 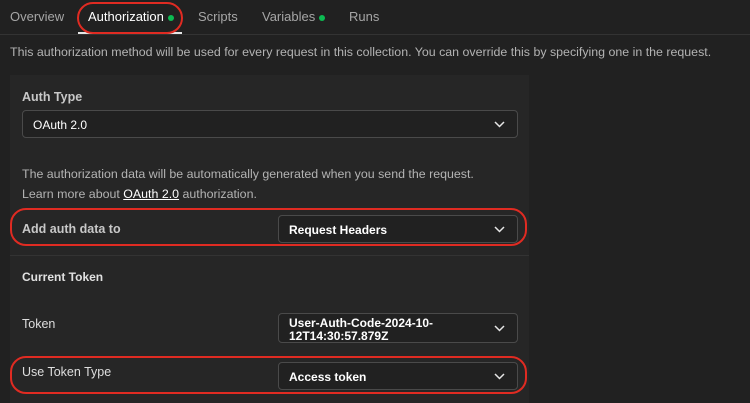 What do you see at coordinates (71, 229) in the screenshot?
I see `add-auth-data-label: Add auth data to` at bounding box center [71, 229].